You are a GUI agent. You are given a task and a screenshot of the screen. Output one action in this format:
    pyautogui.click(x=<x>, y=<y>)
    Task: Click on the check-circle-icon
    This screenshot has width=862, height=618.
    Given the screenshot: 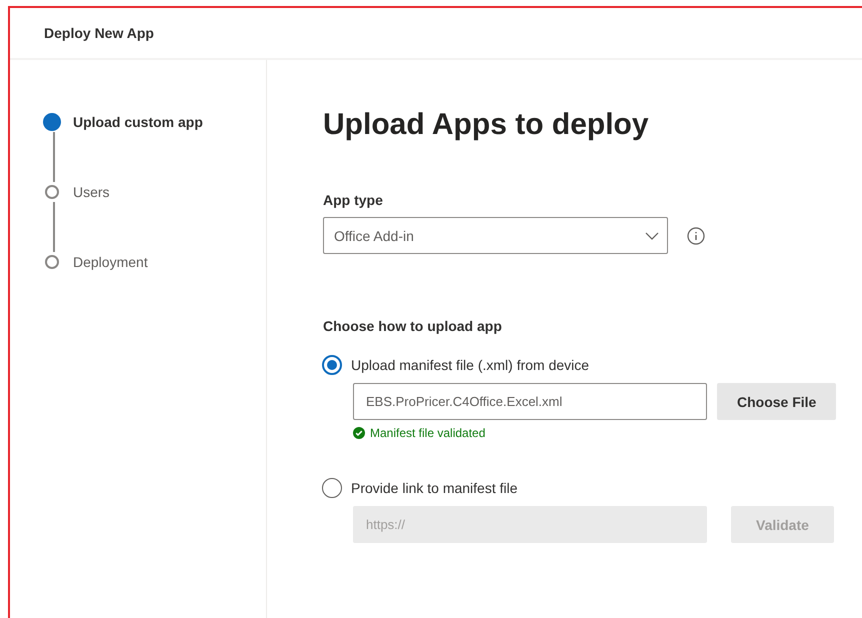 What is the action you would take?
    pyautogui.click(x=359, y=433)
    